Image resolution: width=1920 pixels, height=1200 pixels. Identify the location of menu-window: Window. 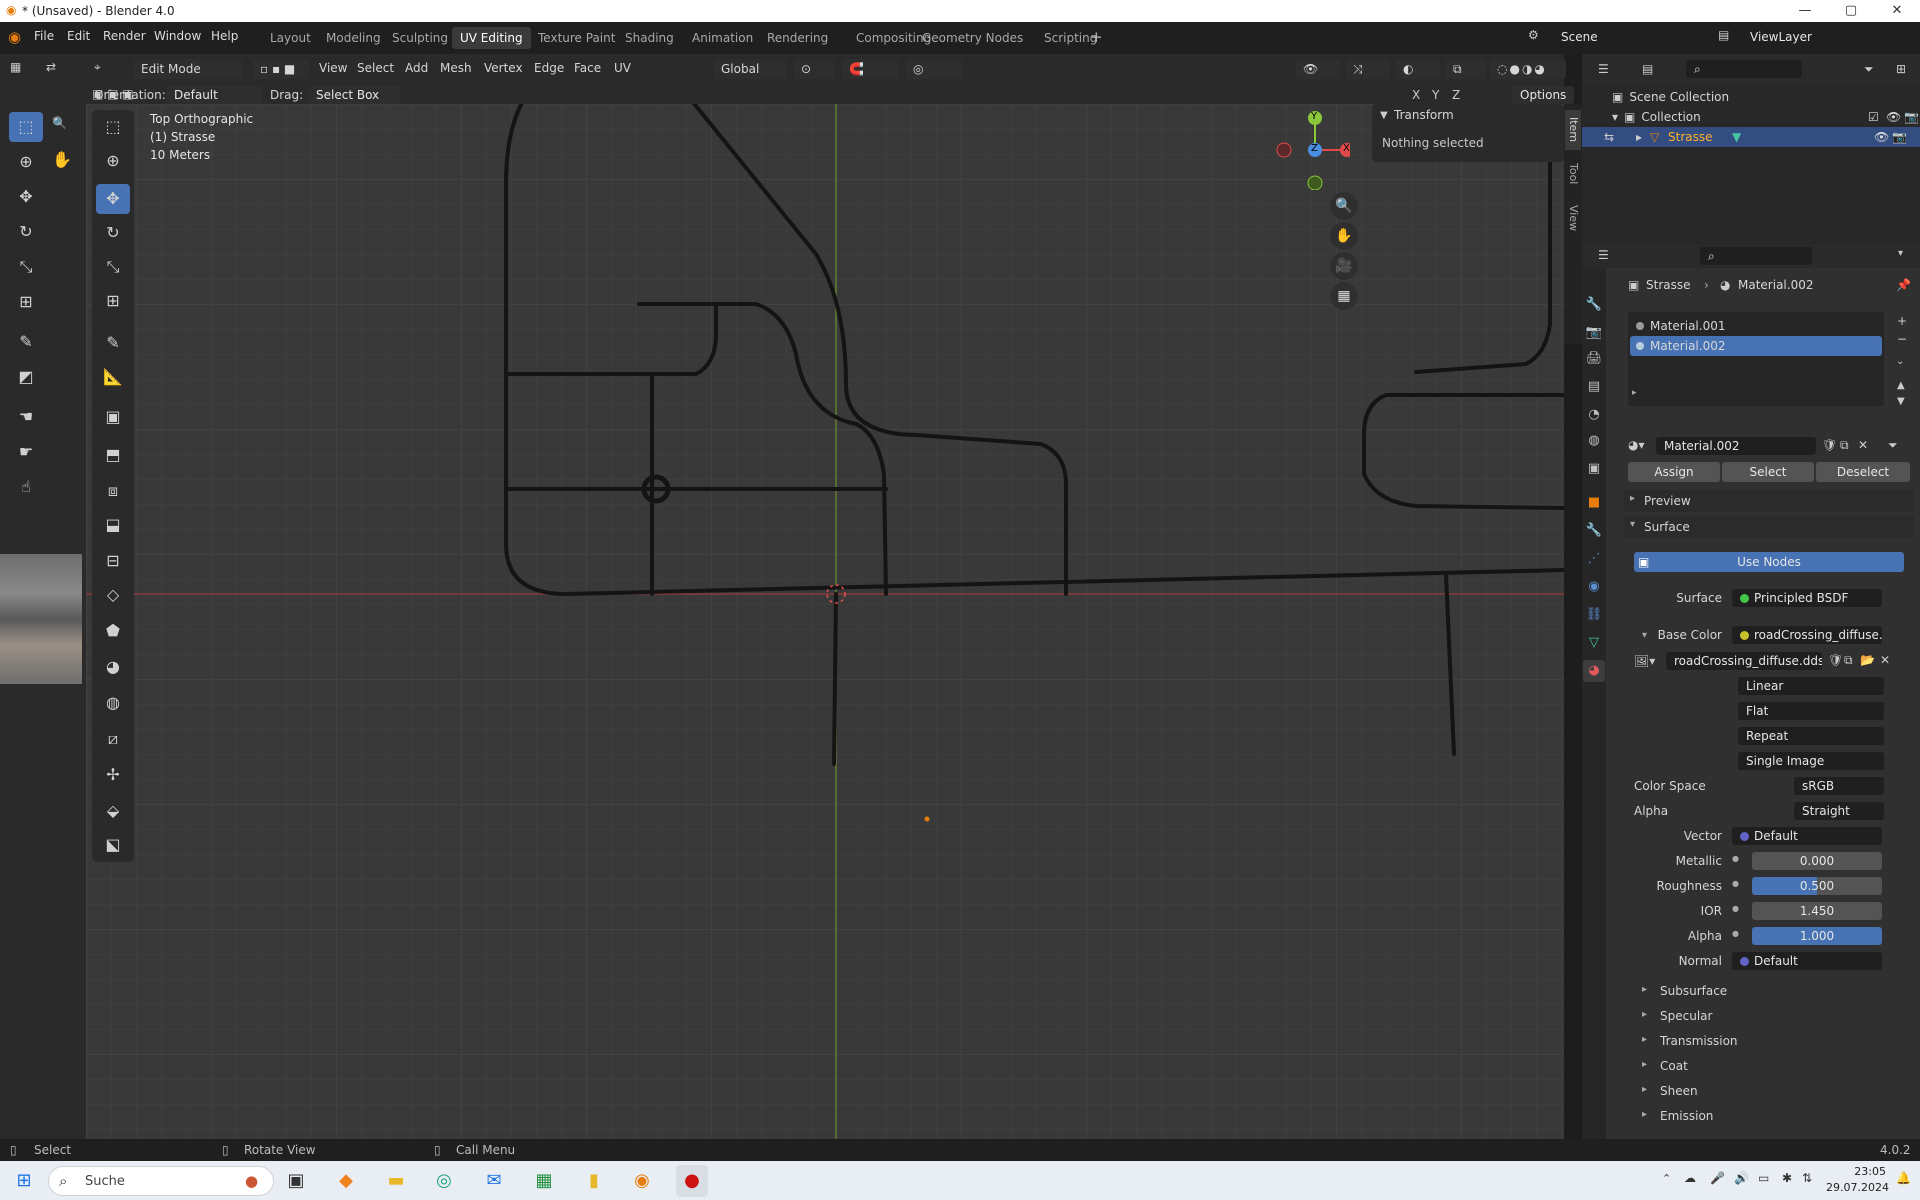
(177, 36).